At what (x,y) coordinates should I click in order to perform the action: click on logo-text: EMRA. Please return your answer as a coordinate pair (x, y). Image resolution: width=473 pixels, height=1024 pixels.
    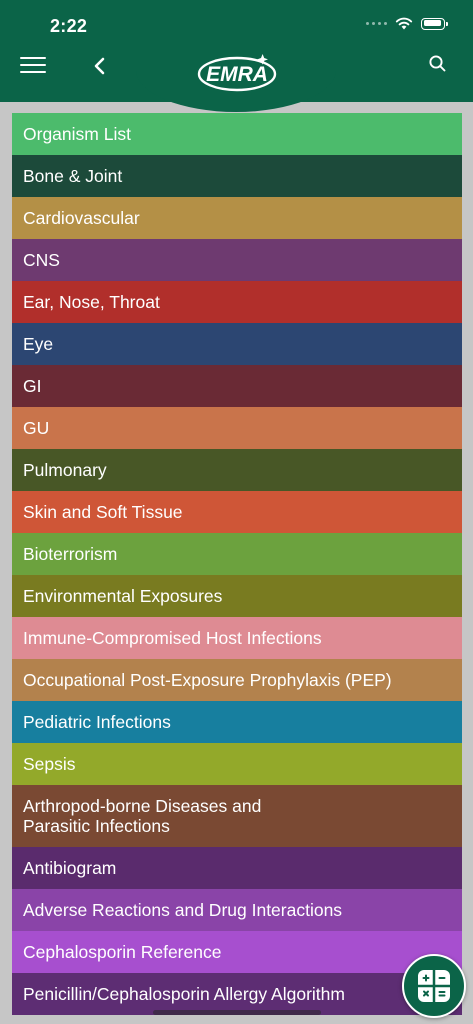
    Looking at the image, I should click on (237, 74).